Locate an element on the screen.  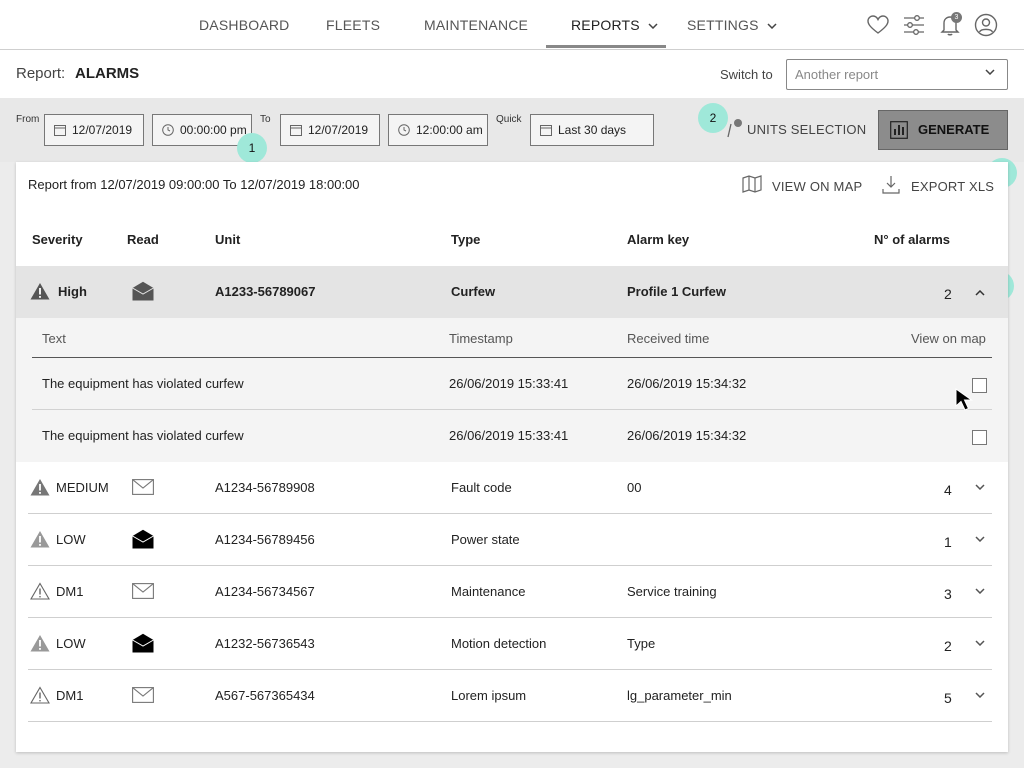
column-severity: Severity is located at coordinates (57, 239).